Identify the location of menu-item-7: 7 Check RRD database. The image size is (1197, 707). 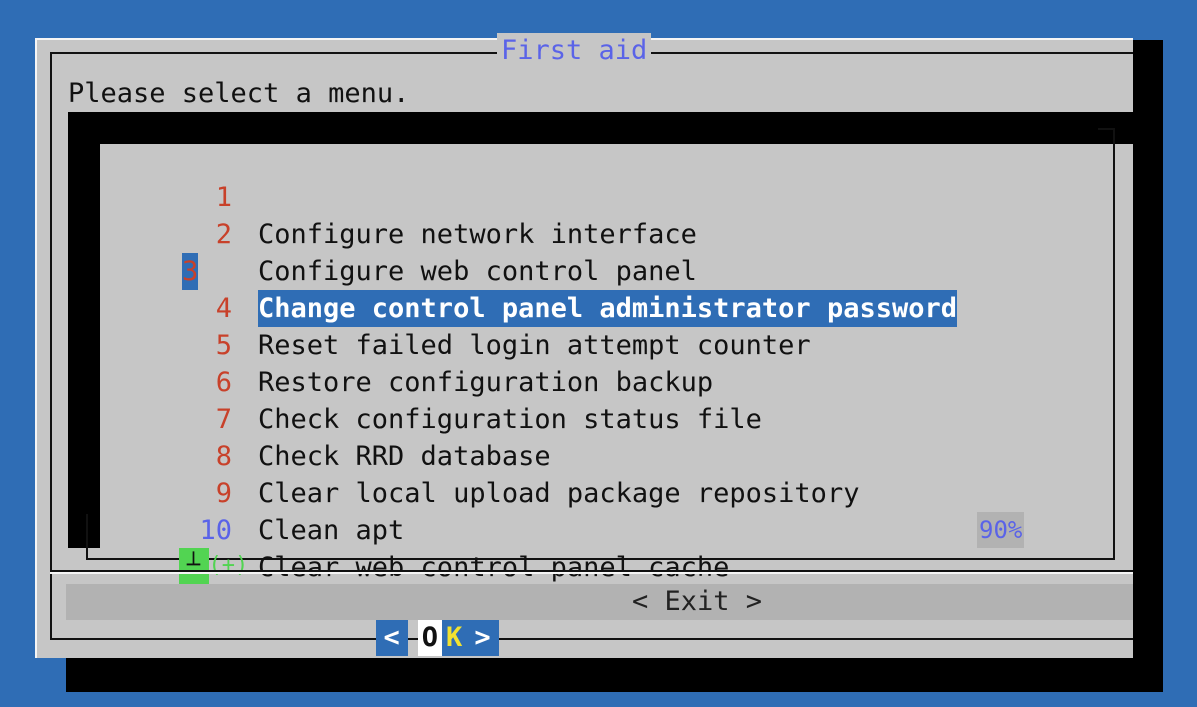
(599, 418).